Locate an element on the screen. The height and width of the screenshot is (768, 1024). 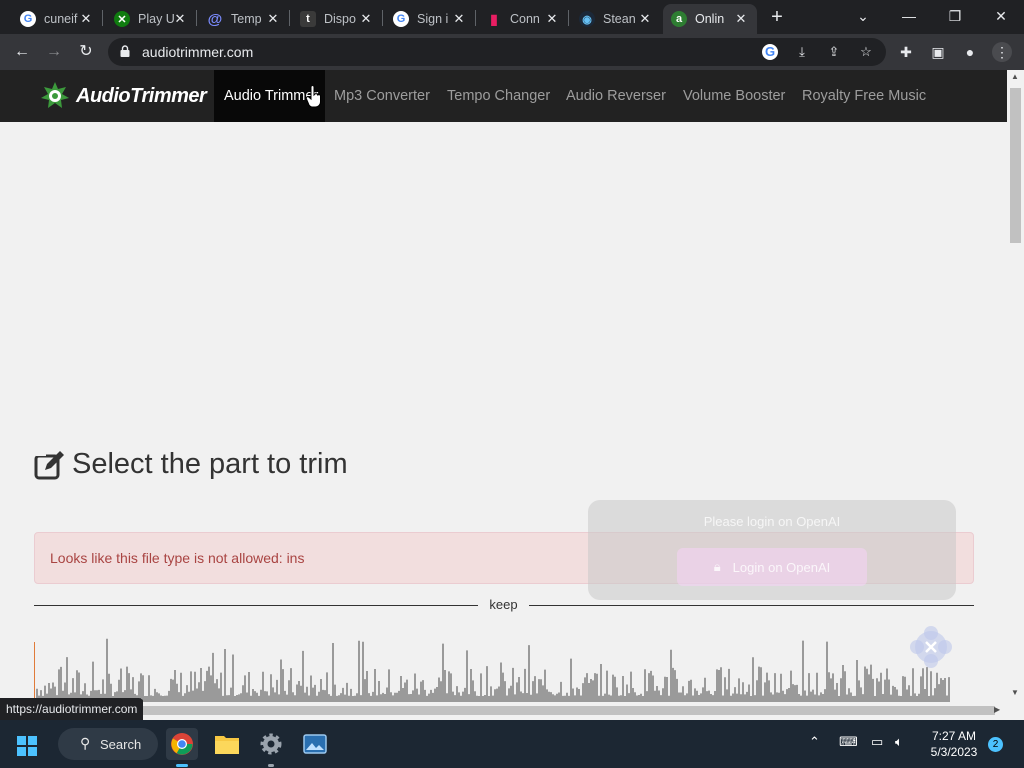
share-icon: ⇪ is located at coordinates (834, 52).